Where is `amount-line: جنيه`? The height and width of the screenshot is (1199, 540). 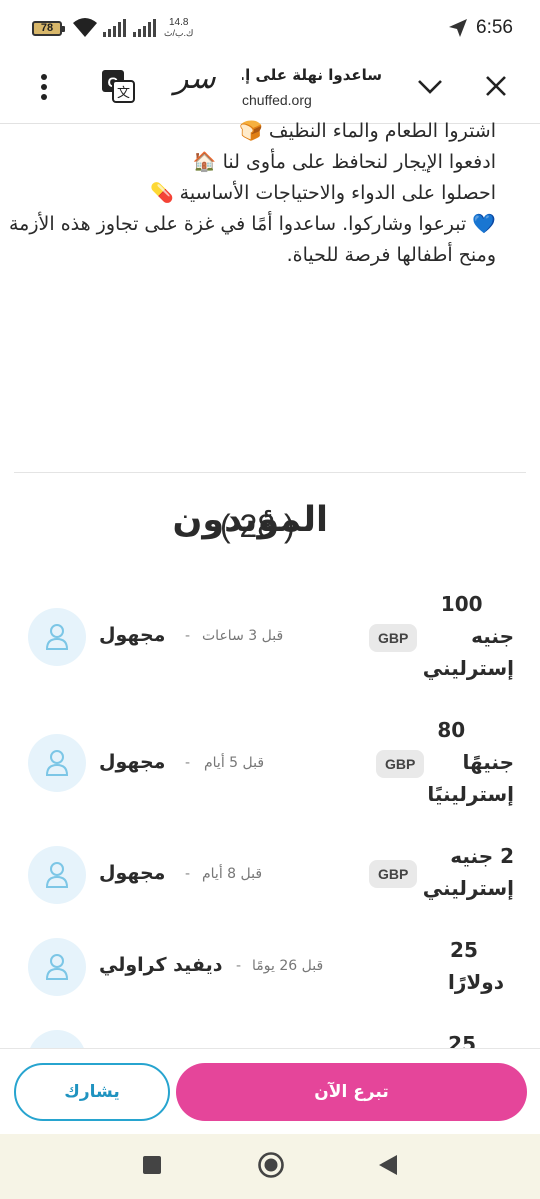 amount-line: جنيه is located at coordinates (492, 636).